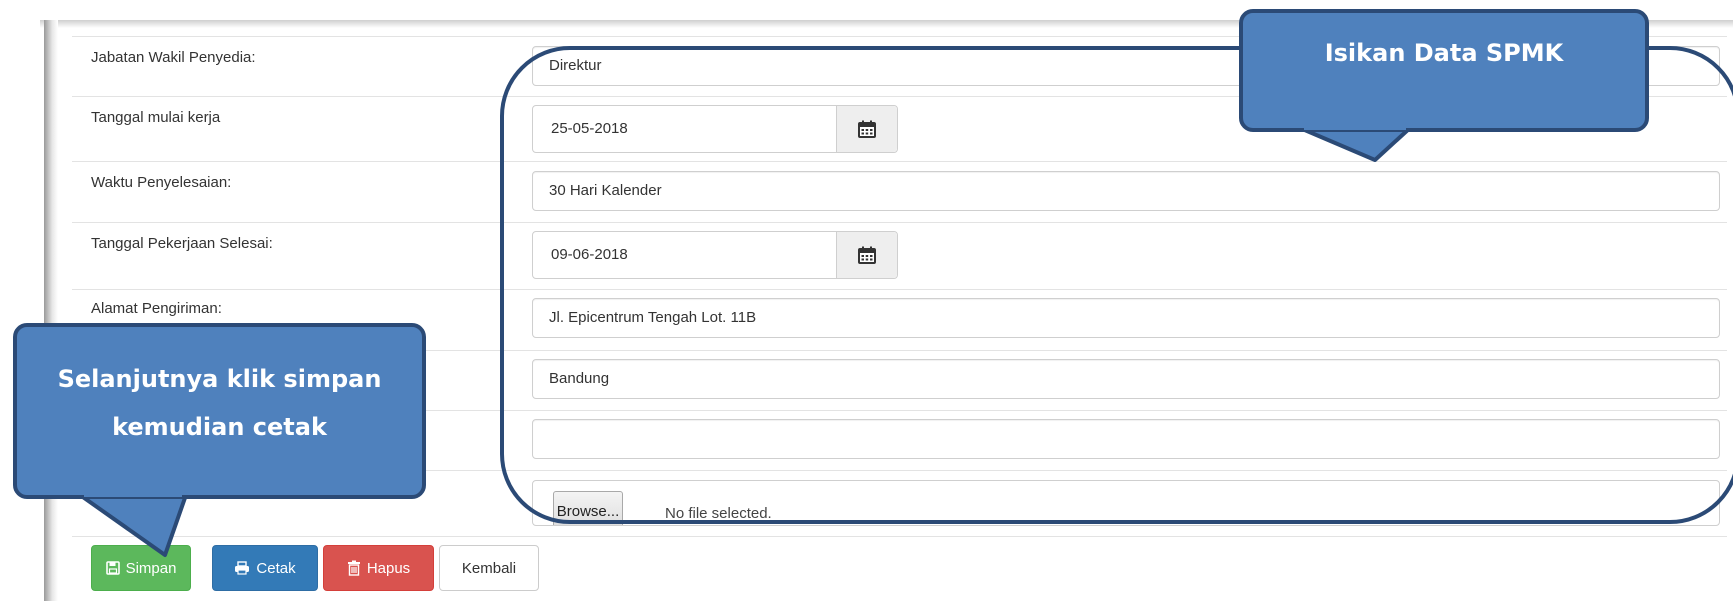 This screenshot has height=601, width=1733. I want to click on callout-simpan-cetak: Selanjutnya klik simpan kemudian cetak, so click(219, 411).